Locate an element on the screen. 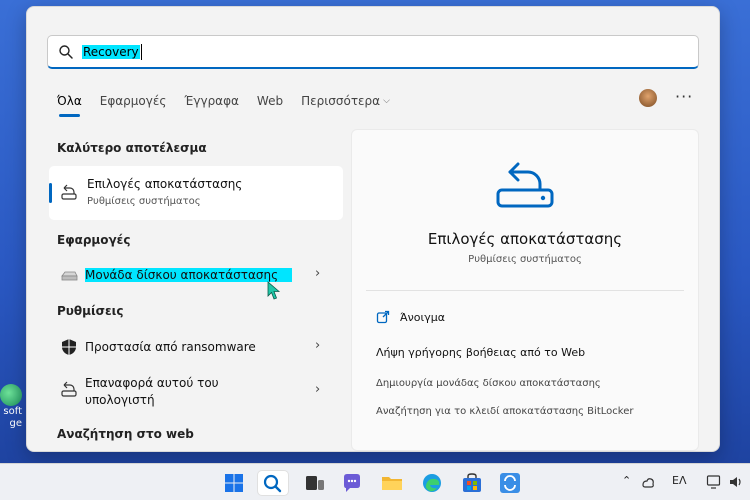 Image resolution: width=750 pixels, height=500 pixels. section-title-web: Αναζήτηση στο web is located at coordinates (125, 434).